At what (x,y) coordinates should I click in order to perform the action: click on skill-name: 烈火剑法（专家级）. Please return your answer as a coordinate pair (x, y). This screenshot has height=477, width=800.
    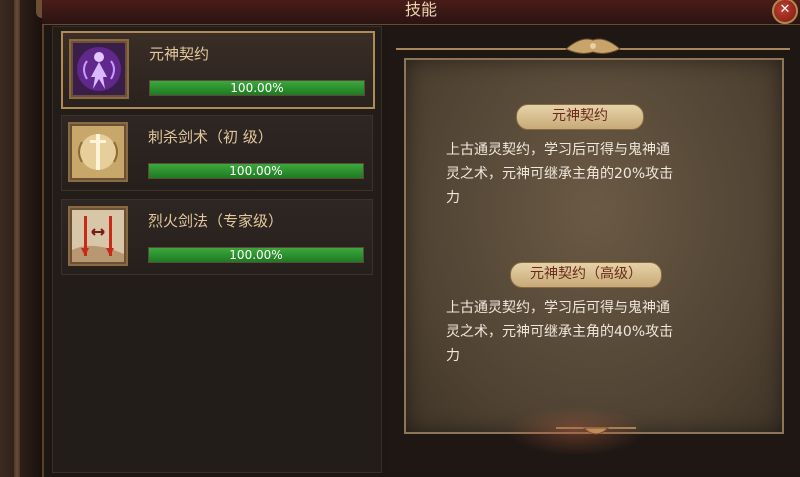
    Looking at the image, I should click on (216, 221).